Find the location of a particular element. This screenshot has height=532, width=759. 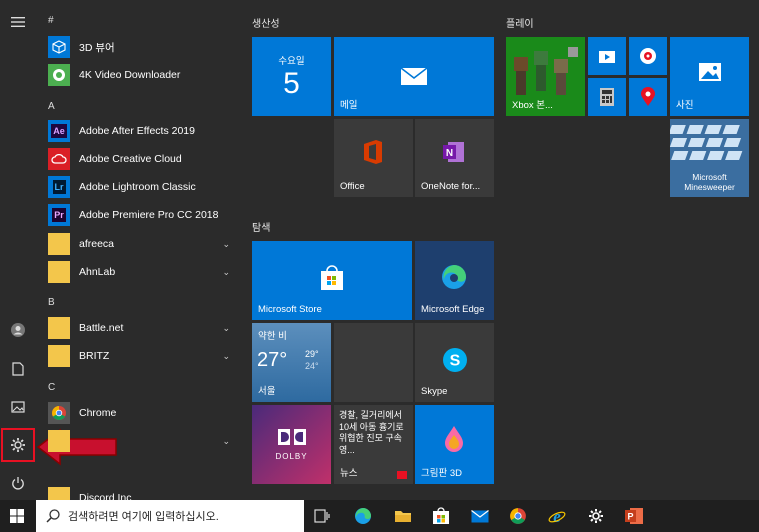

internet-explorer-icon: e is located at coordinates (557, 516).